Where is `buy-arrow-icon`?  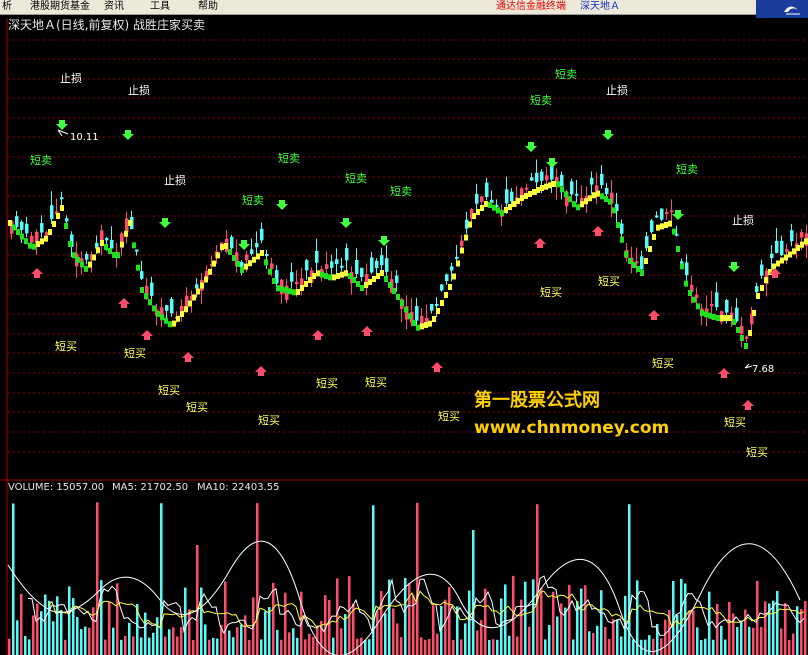
buy-arrow-icon is located at coordinates (724, 373).